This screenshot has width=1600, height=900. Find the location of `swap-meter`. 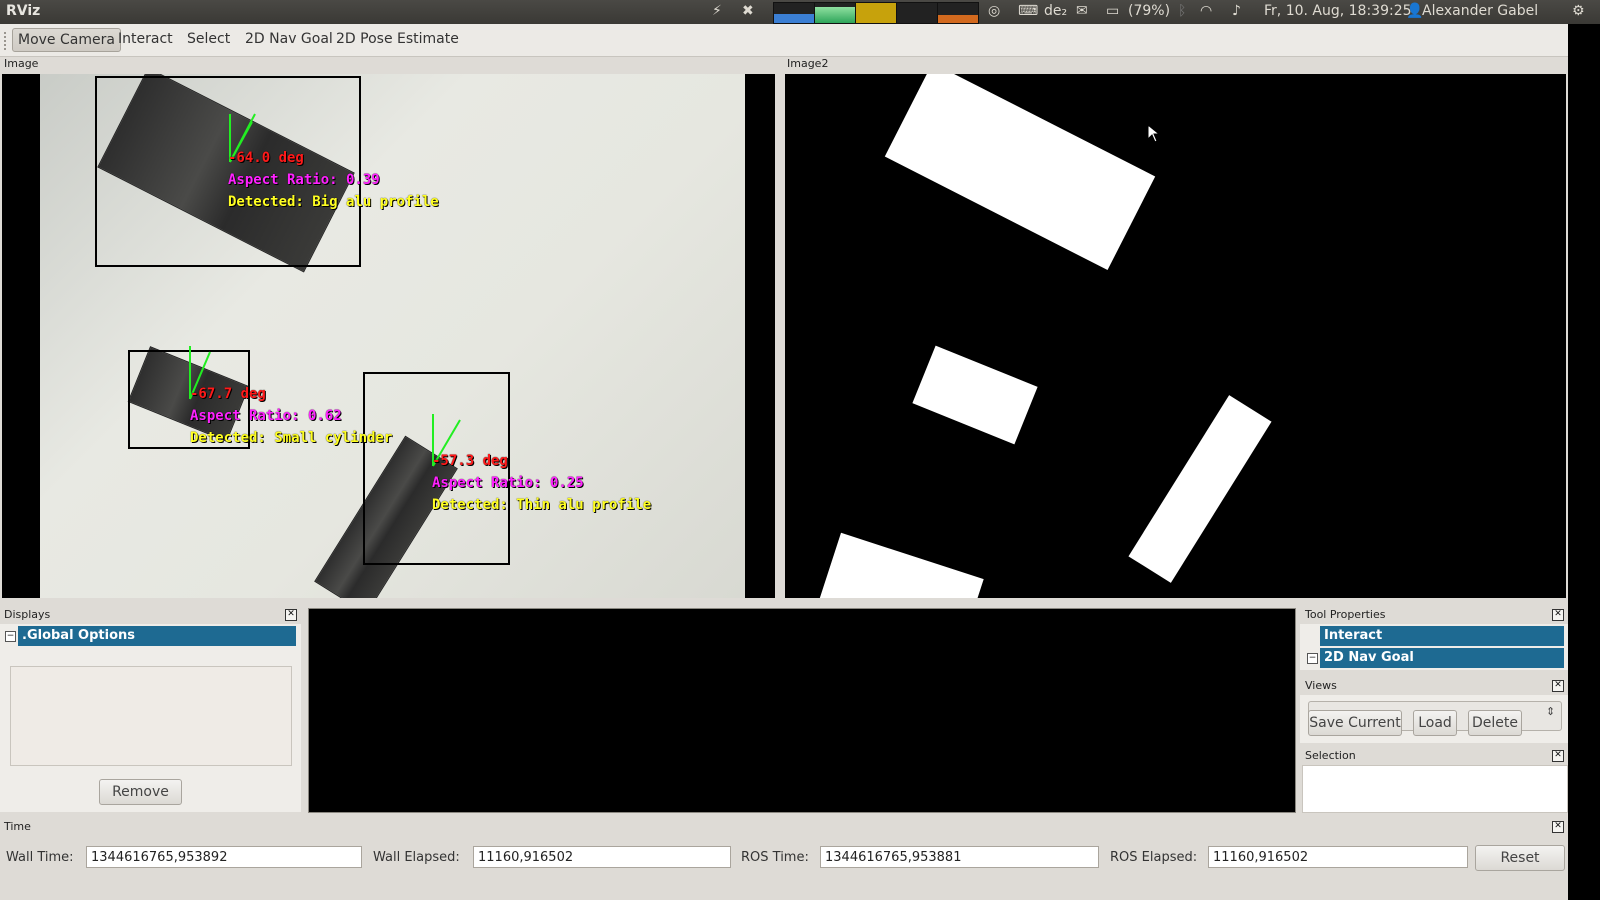

swap-meter is located at coordinates (917, 13).